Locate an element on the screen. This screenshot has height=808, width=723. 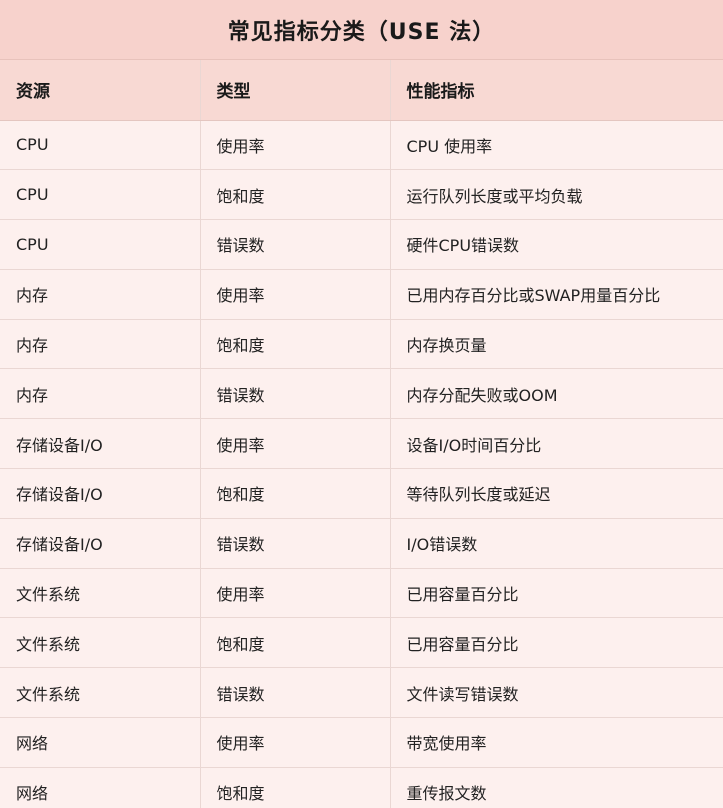
header-row: 资源 类型 性能指标 is located at coordinates (361, 90).